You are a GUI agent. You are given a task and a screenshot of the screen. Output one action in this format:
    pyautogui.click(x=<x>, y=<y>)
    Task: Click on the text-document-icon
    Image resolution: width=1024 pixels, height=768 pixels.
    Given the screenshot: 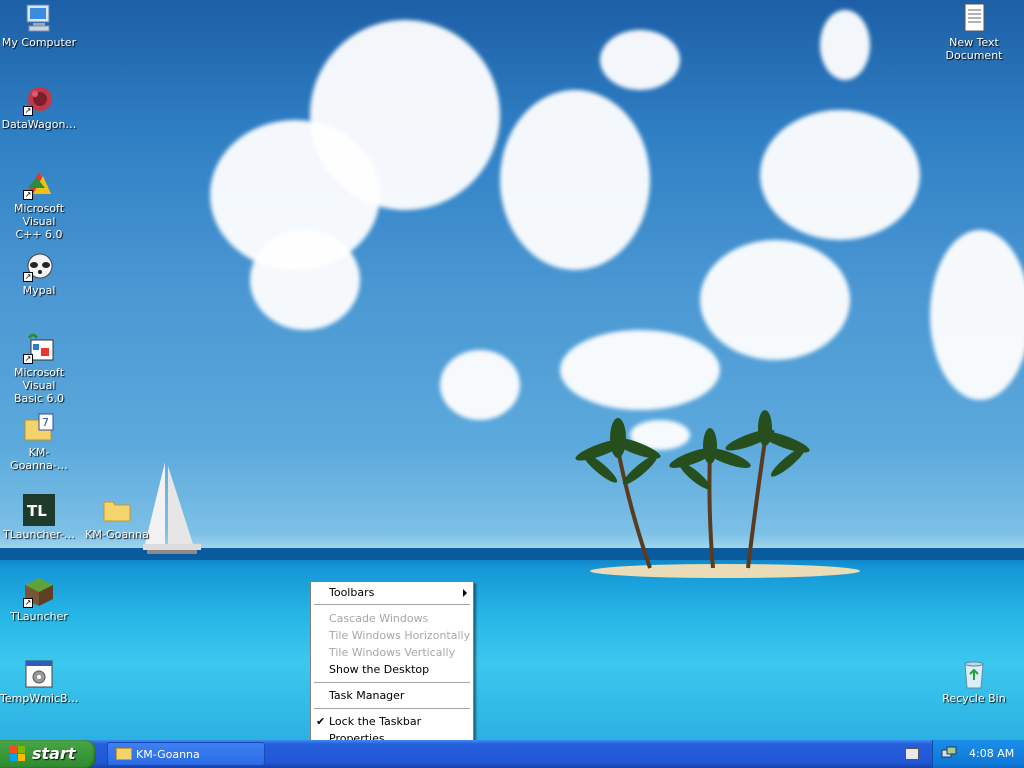 What is the action you would take?
    pyautogui.click(x=974, y=18)
    